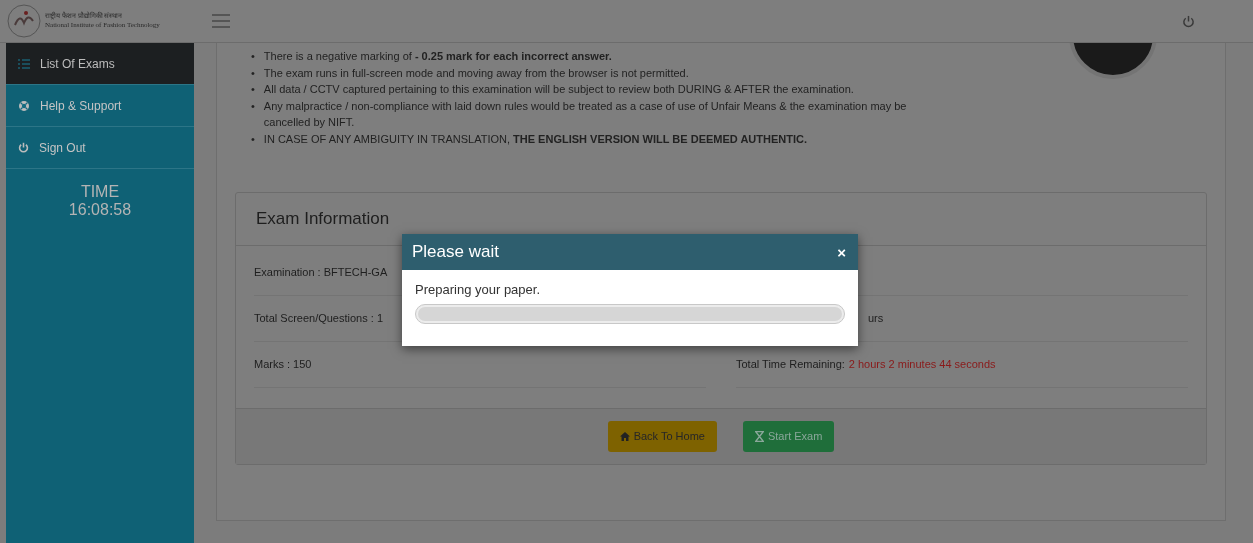  I want to click on menu-icon, so click(221, 21).